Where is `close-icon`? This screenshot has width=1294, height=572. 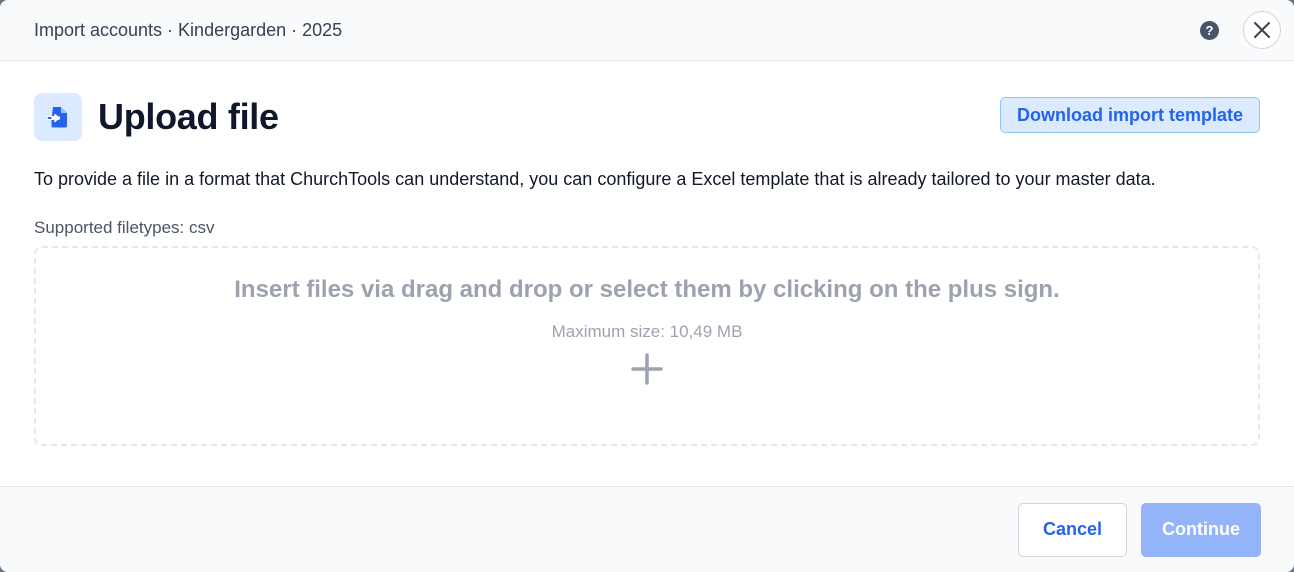 close-icon is located at coordinates (1262, 30).